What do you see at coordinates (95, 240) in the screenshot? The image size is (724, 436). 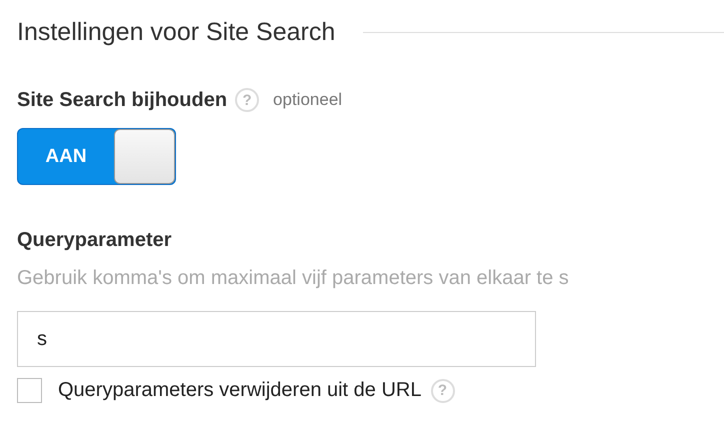 I see `field-label: Queryparameter` at bounding box center [95, 240].